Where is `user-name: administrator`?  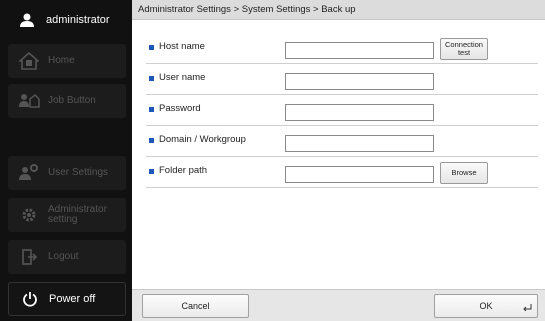 user-name: administrator is located at coordinates (78, 20).